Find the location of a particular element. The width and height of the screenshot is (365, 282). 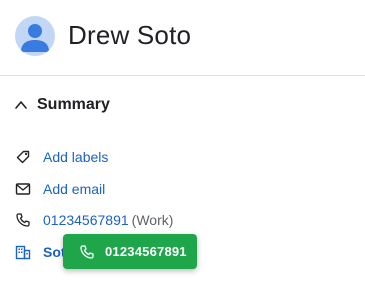

person-avatar-icon is located at coordinates (35, 38).